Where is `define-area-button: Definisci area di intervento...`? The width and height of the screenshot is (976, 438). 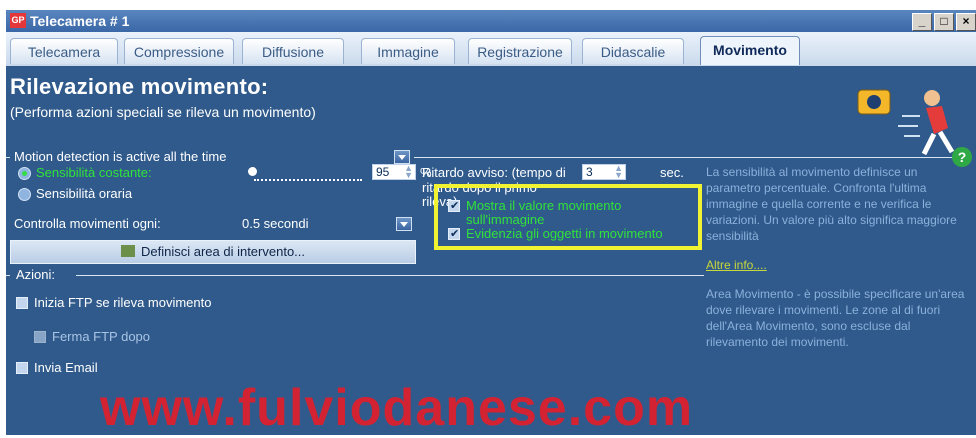
define-area-button: Definisci area di intervento... is located at coordinates (213, 252).